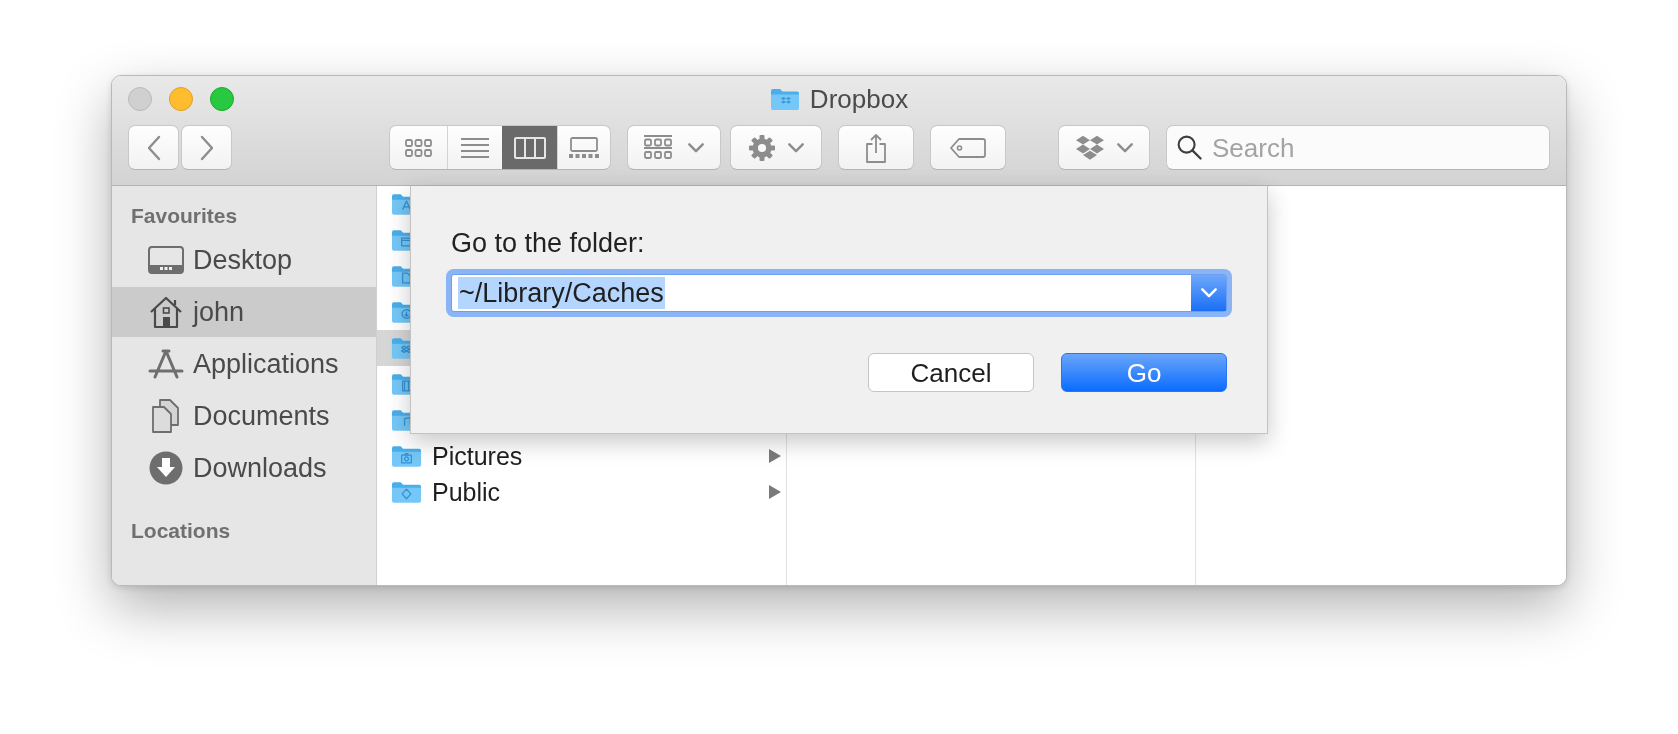  Describe the element at coordinates (859, 99) in the screenshot. I see `window-title: Dropbox` at that location.